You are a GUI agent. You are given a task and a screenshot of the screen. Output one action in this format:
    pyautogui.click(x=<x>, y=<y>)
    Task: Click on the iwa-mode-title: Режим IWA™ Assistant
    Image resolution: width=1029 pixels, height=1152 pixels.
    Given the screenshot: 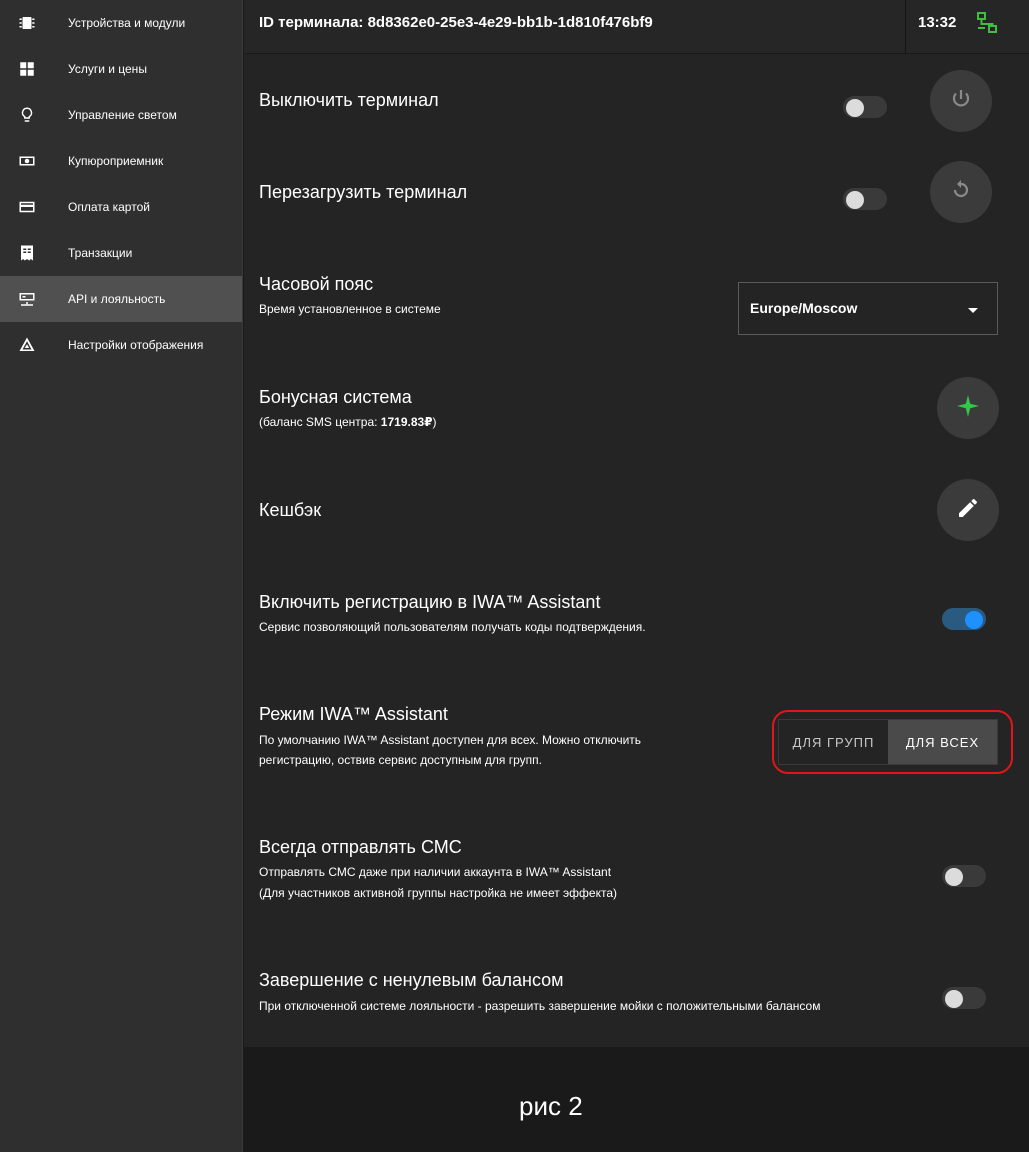 What is the action you would take?
    pyautogui.click(x=353, y=714)
    